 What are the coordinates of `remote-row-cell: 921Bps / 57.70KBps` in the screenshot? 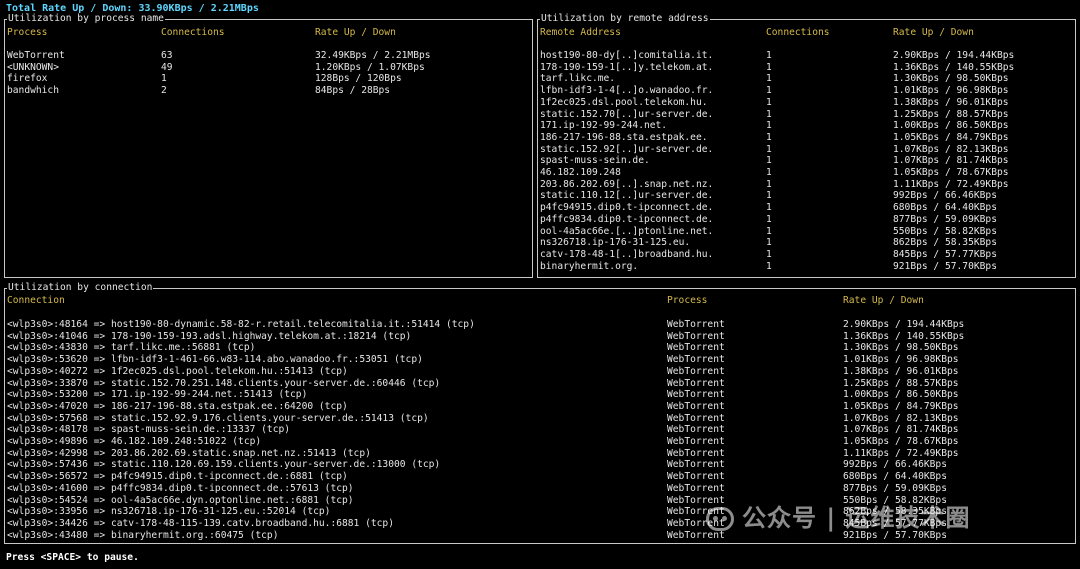 It's located at (945, 266).